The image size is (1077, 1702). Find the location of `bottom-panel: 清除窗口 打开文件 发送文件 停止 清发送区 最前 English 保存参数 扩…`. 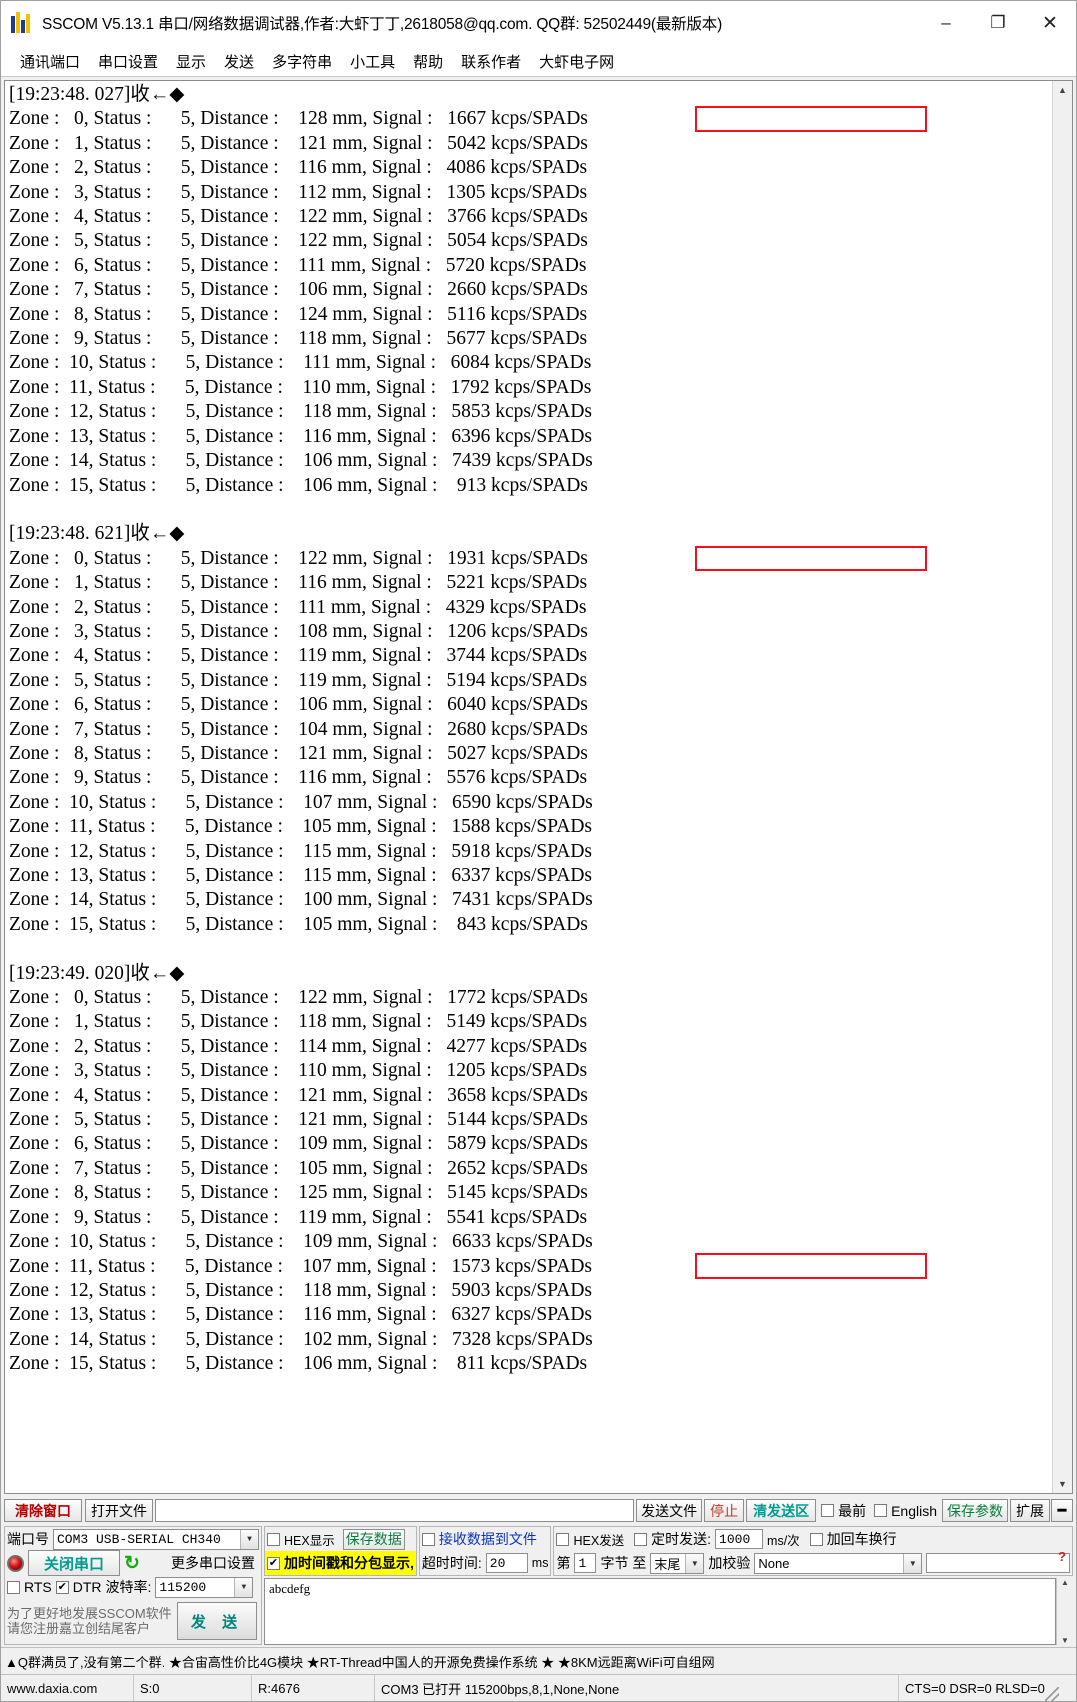

bottom-panel: 清除窗口 打开文件 发送文件 停止 清发送区 最前 English 保存参数 扩… is located at coordinates (538, 1597).